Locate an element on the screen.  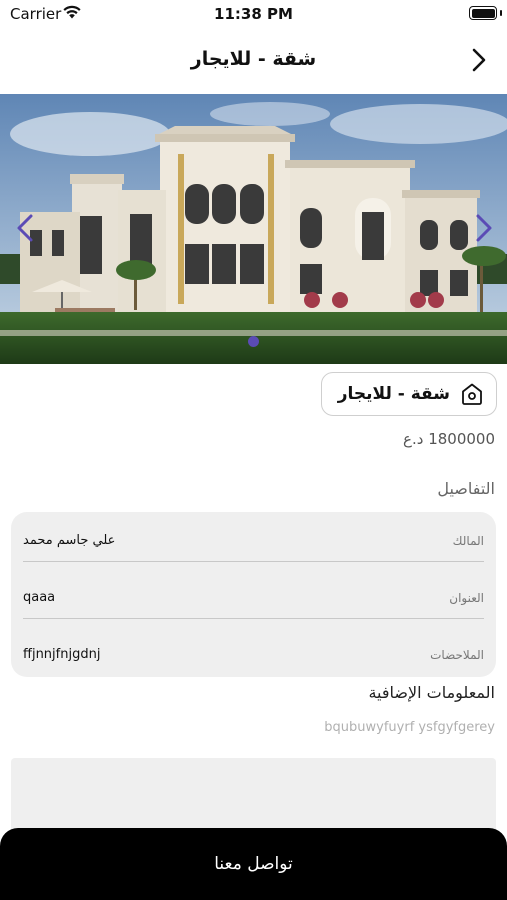
status-time: 11:38 PM is located at coordinates (253, 14).